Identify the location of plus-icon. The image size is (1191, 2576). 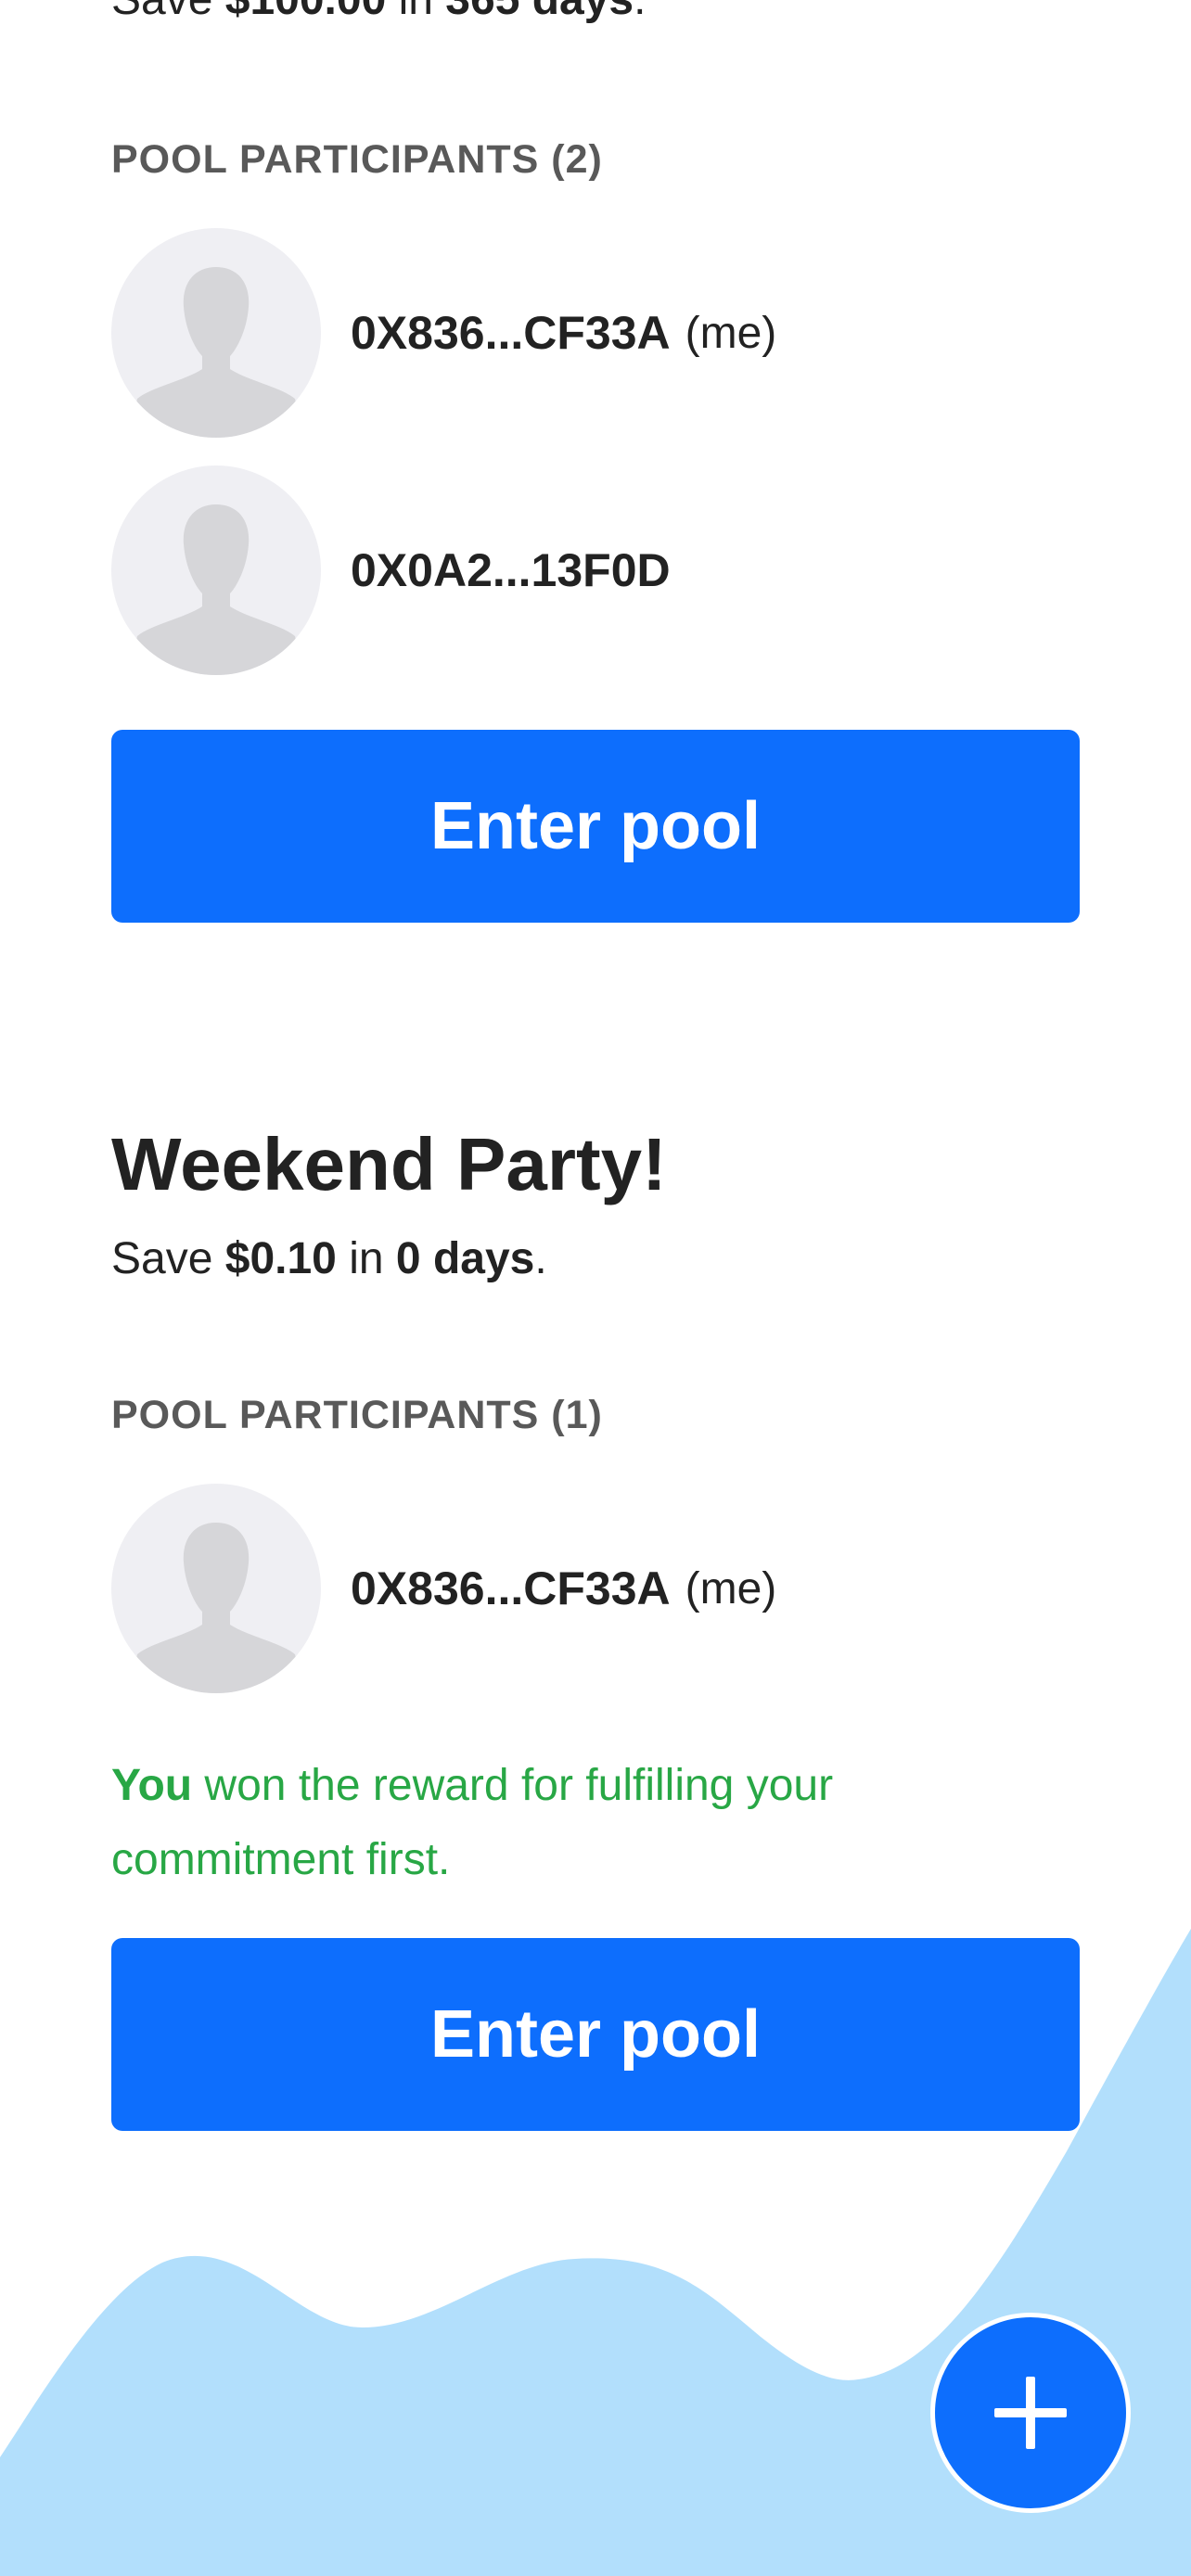
(1030, 2413).